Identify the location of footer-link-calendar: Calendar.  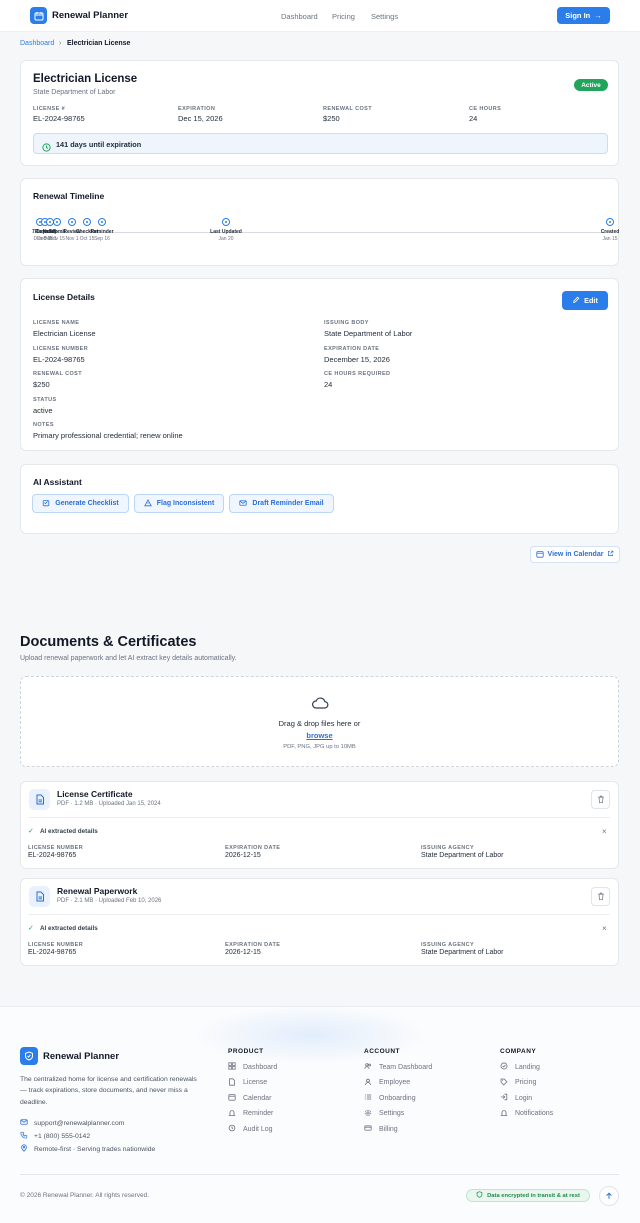
(249, 1098).